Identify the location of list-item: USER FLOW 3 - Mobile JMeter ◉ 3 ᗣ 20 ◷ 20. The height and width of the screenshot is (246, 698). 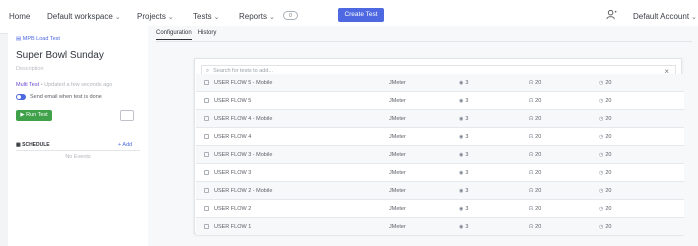
(440, 155).